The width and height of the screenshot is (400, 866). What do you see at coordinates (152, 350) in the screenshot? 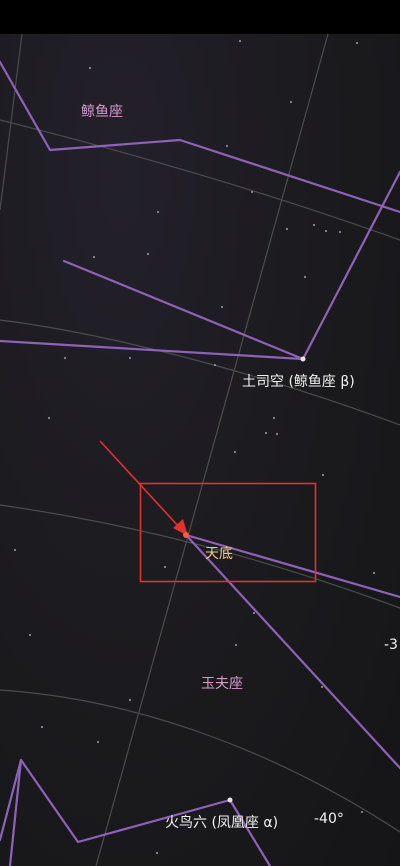
I see `cetus-line` at bounding box center [152, 350].